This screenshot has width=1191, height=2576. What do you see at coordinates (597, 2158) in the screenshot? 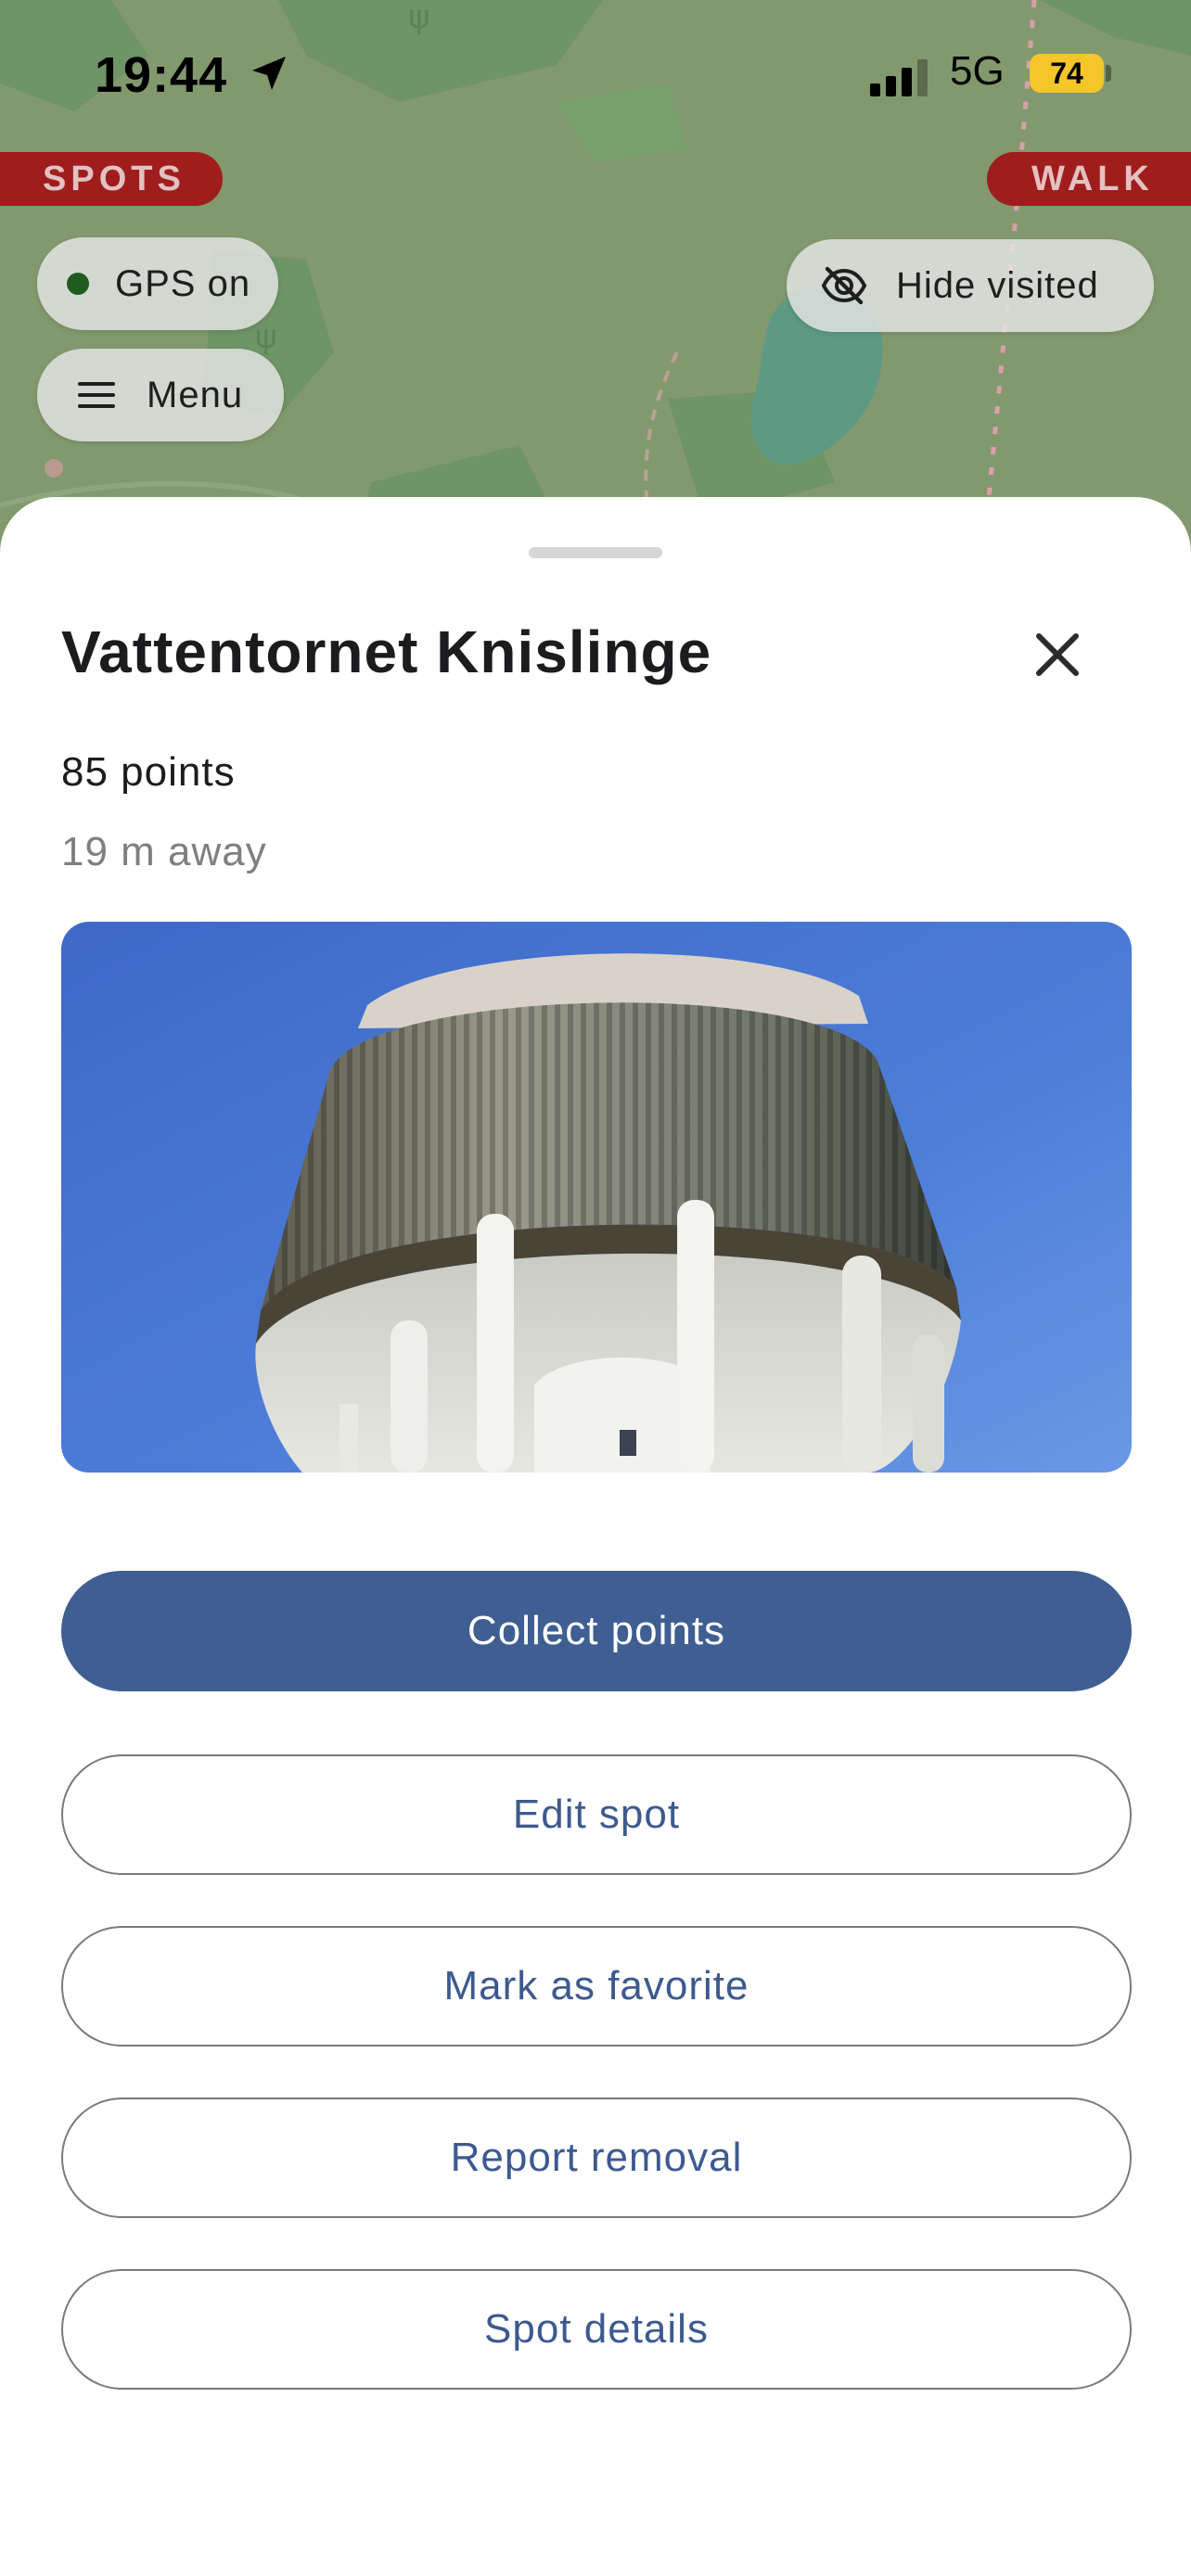
I see `report-removal-button: Report removal` at bounding box center [597, 2158].